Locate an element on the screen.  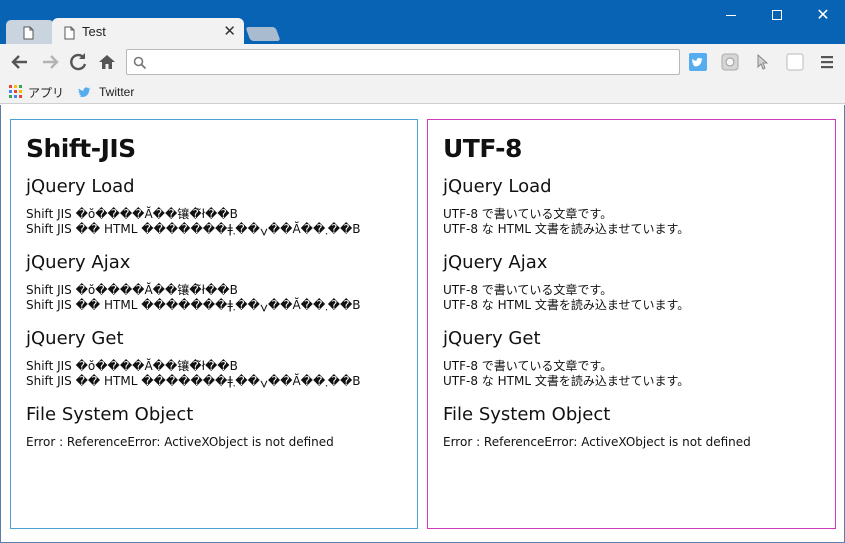
bookmark-apps: アプリ is located at coordinates (36, 92).